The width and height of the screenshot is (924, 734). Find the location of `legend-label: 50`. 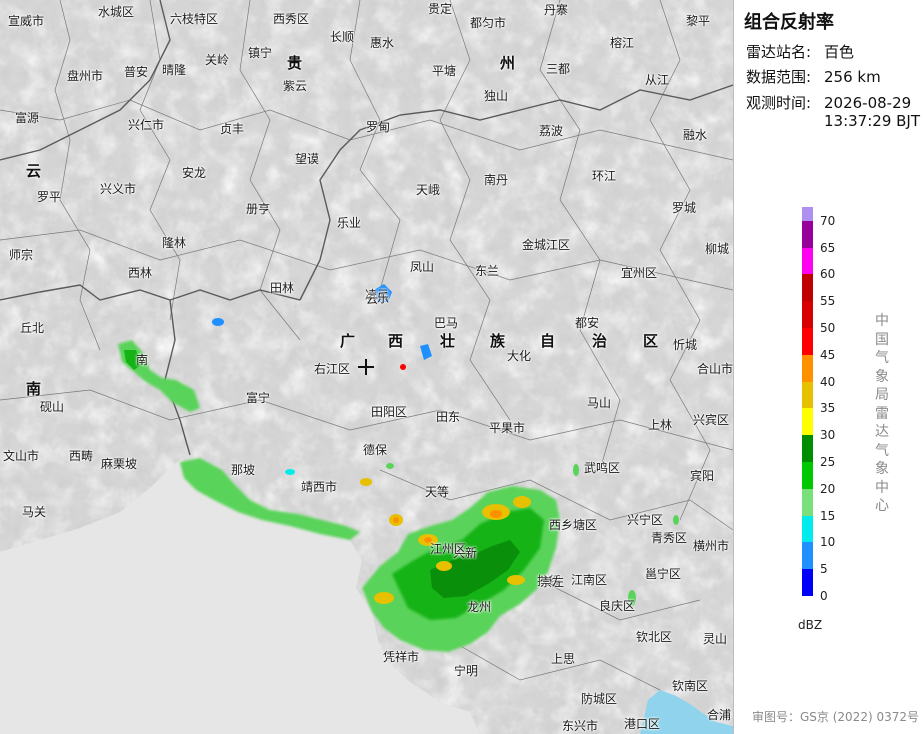

legend-label: 50 is located at coordinates (828, 328).